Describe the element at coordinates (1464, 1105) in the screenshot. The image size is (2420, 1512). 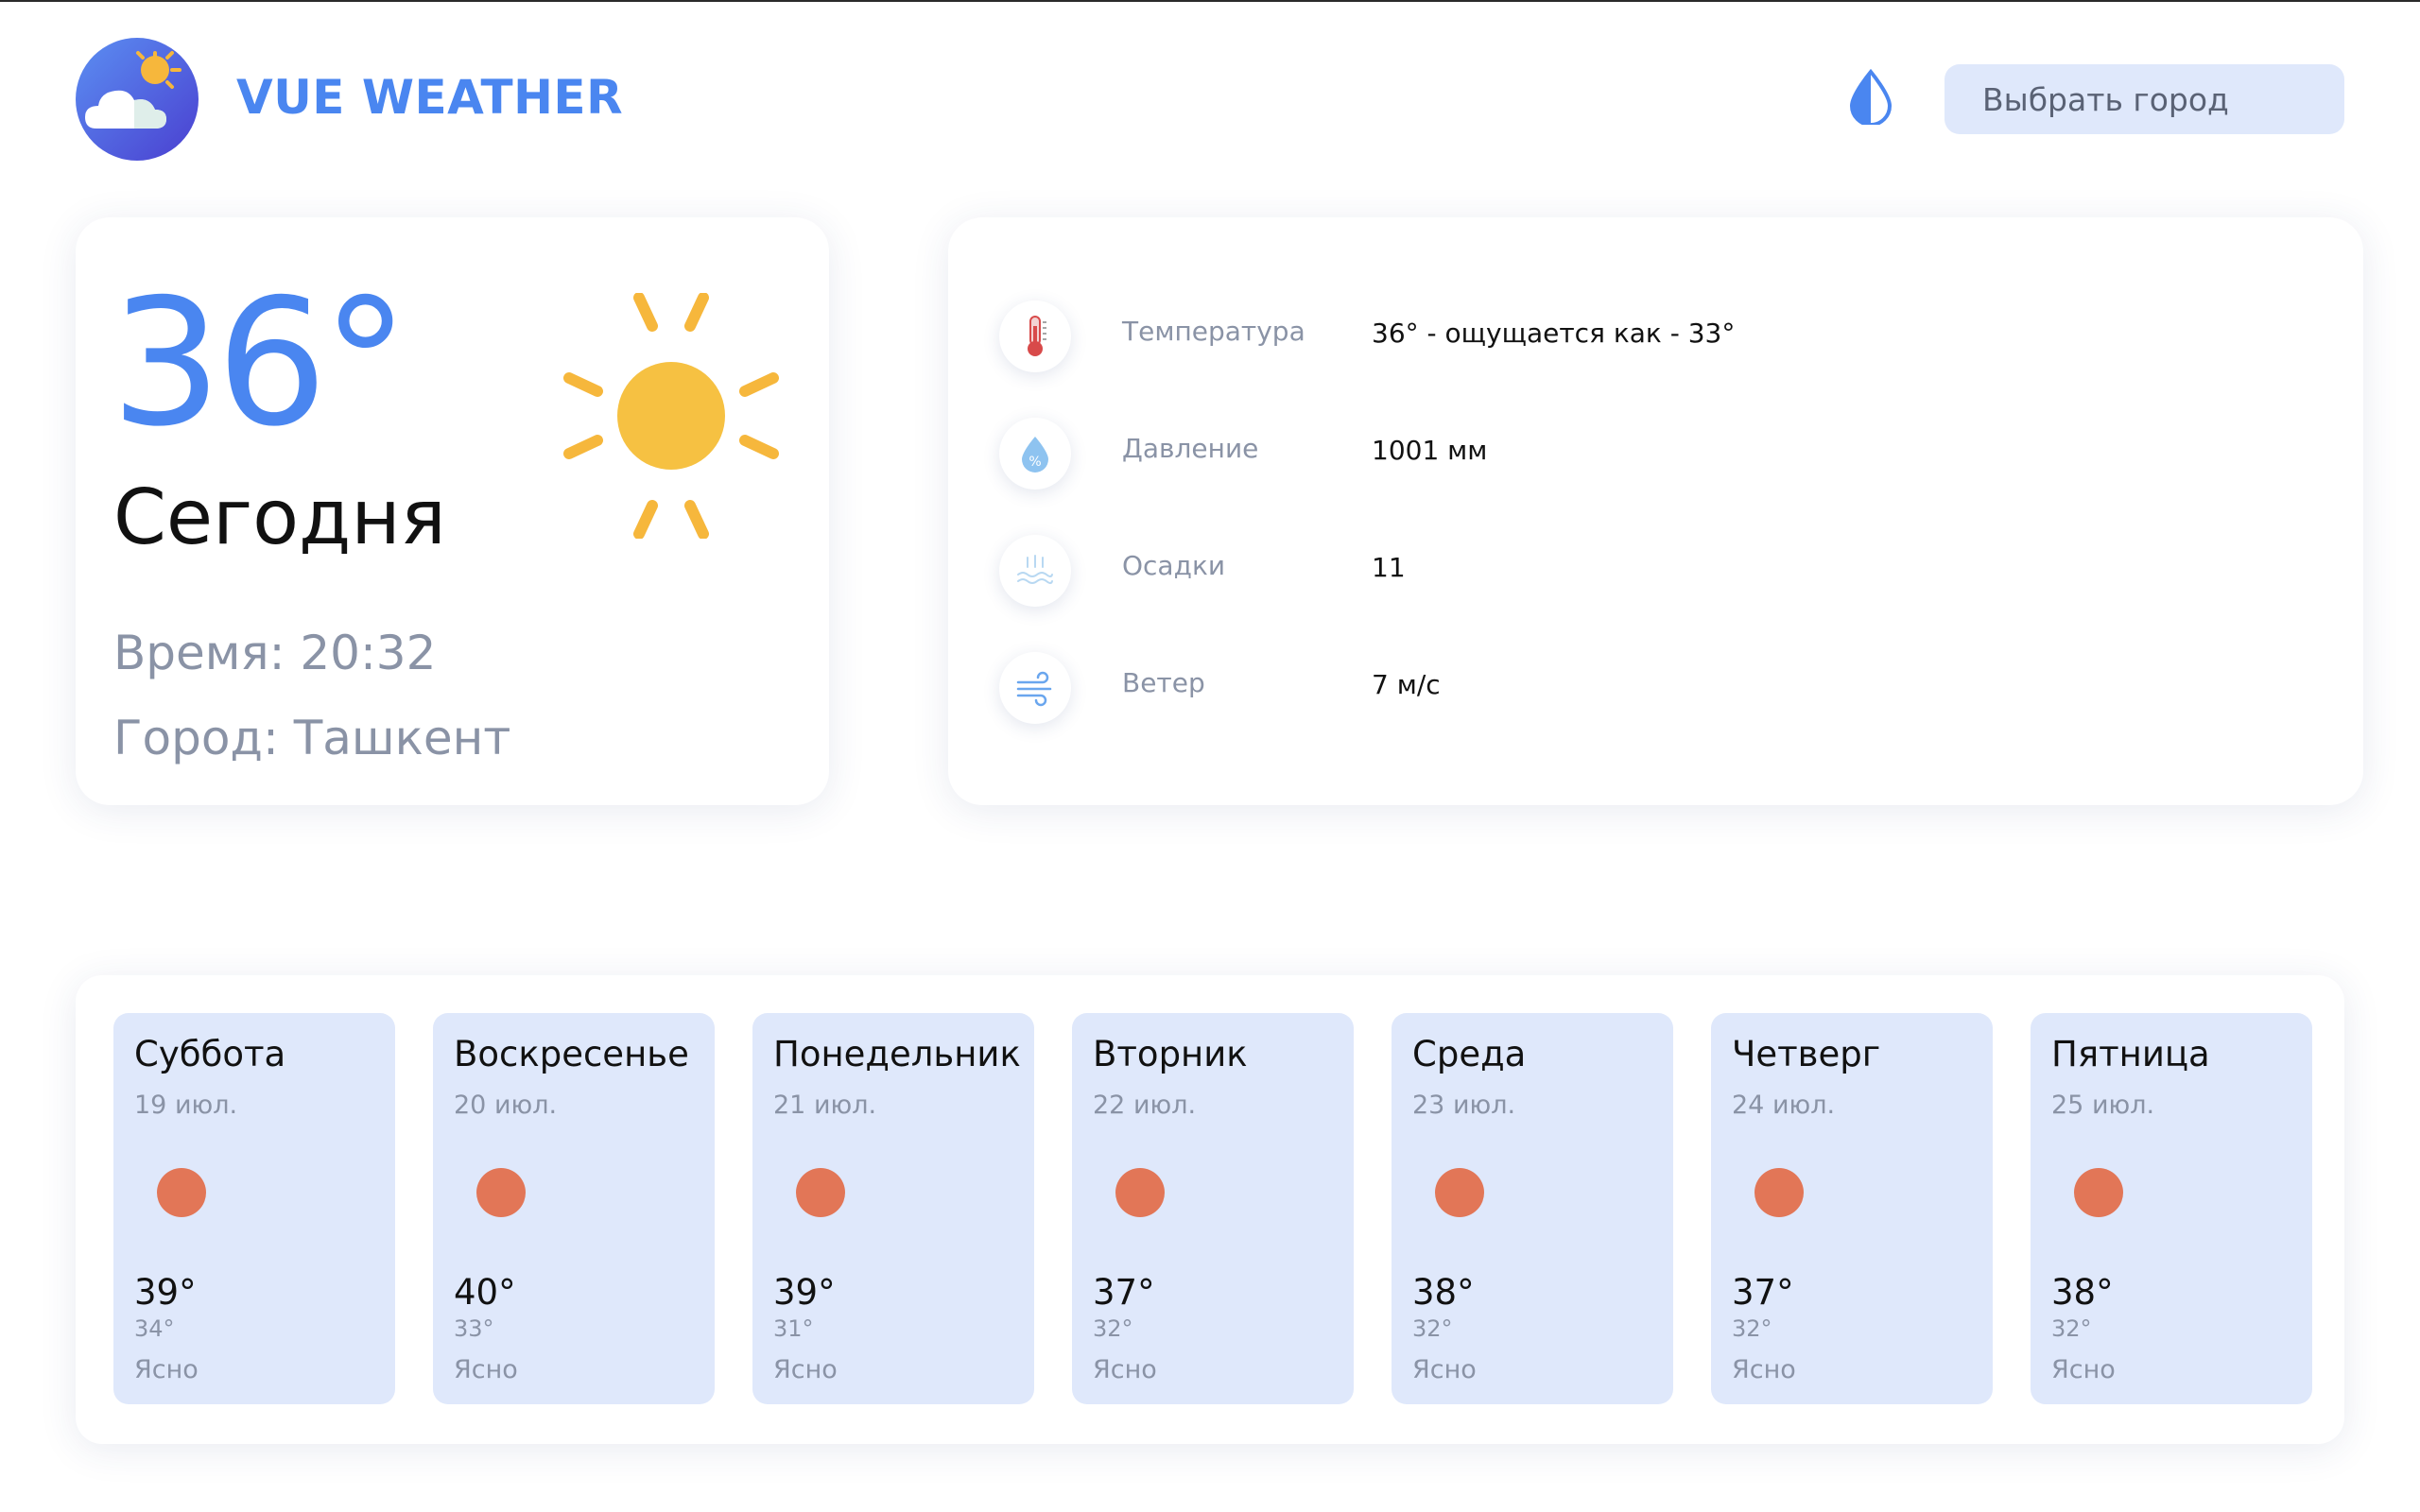
I see `day-date: 23 июл.` at that location.